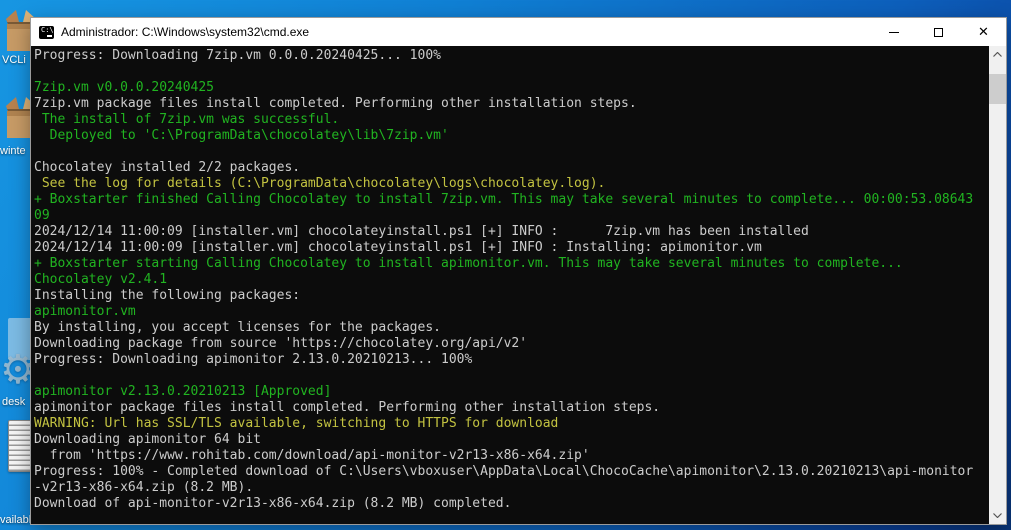  I want to click on console-line: -v2r13-x86-x64.zip (8.2 MB)., so click(144, 487).